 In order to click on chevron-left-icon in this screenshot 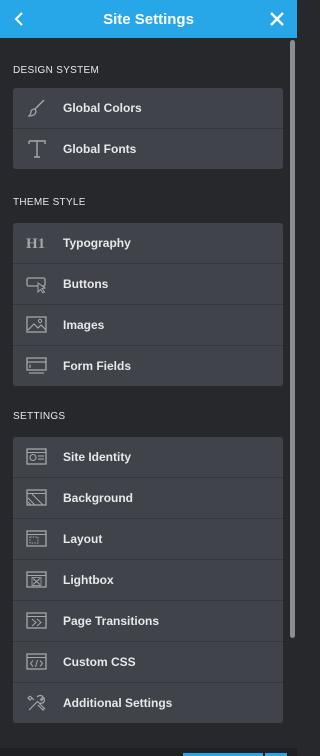, I will do `click(20, 19)`.